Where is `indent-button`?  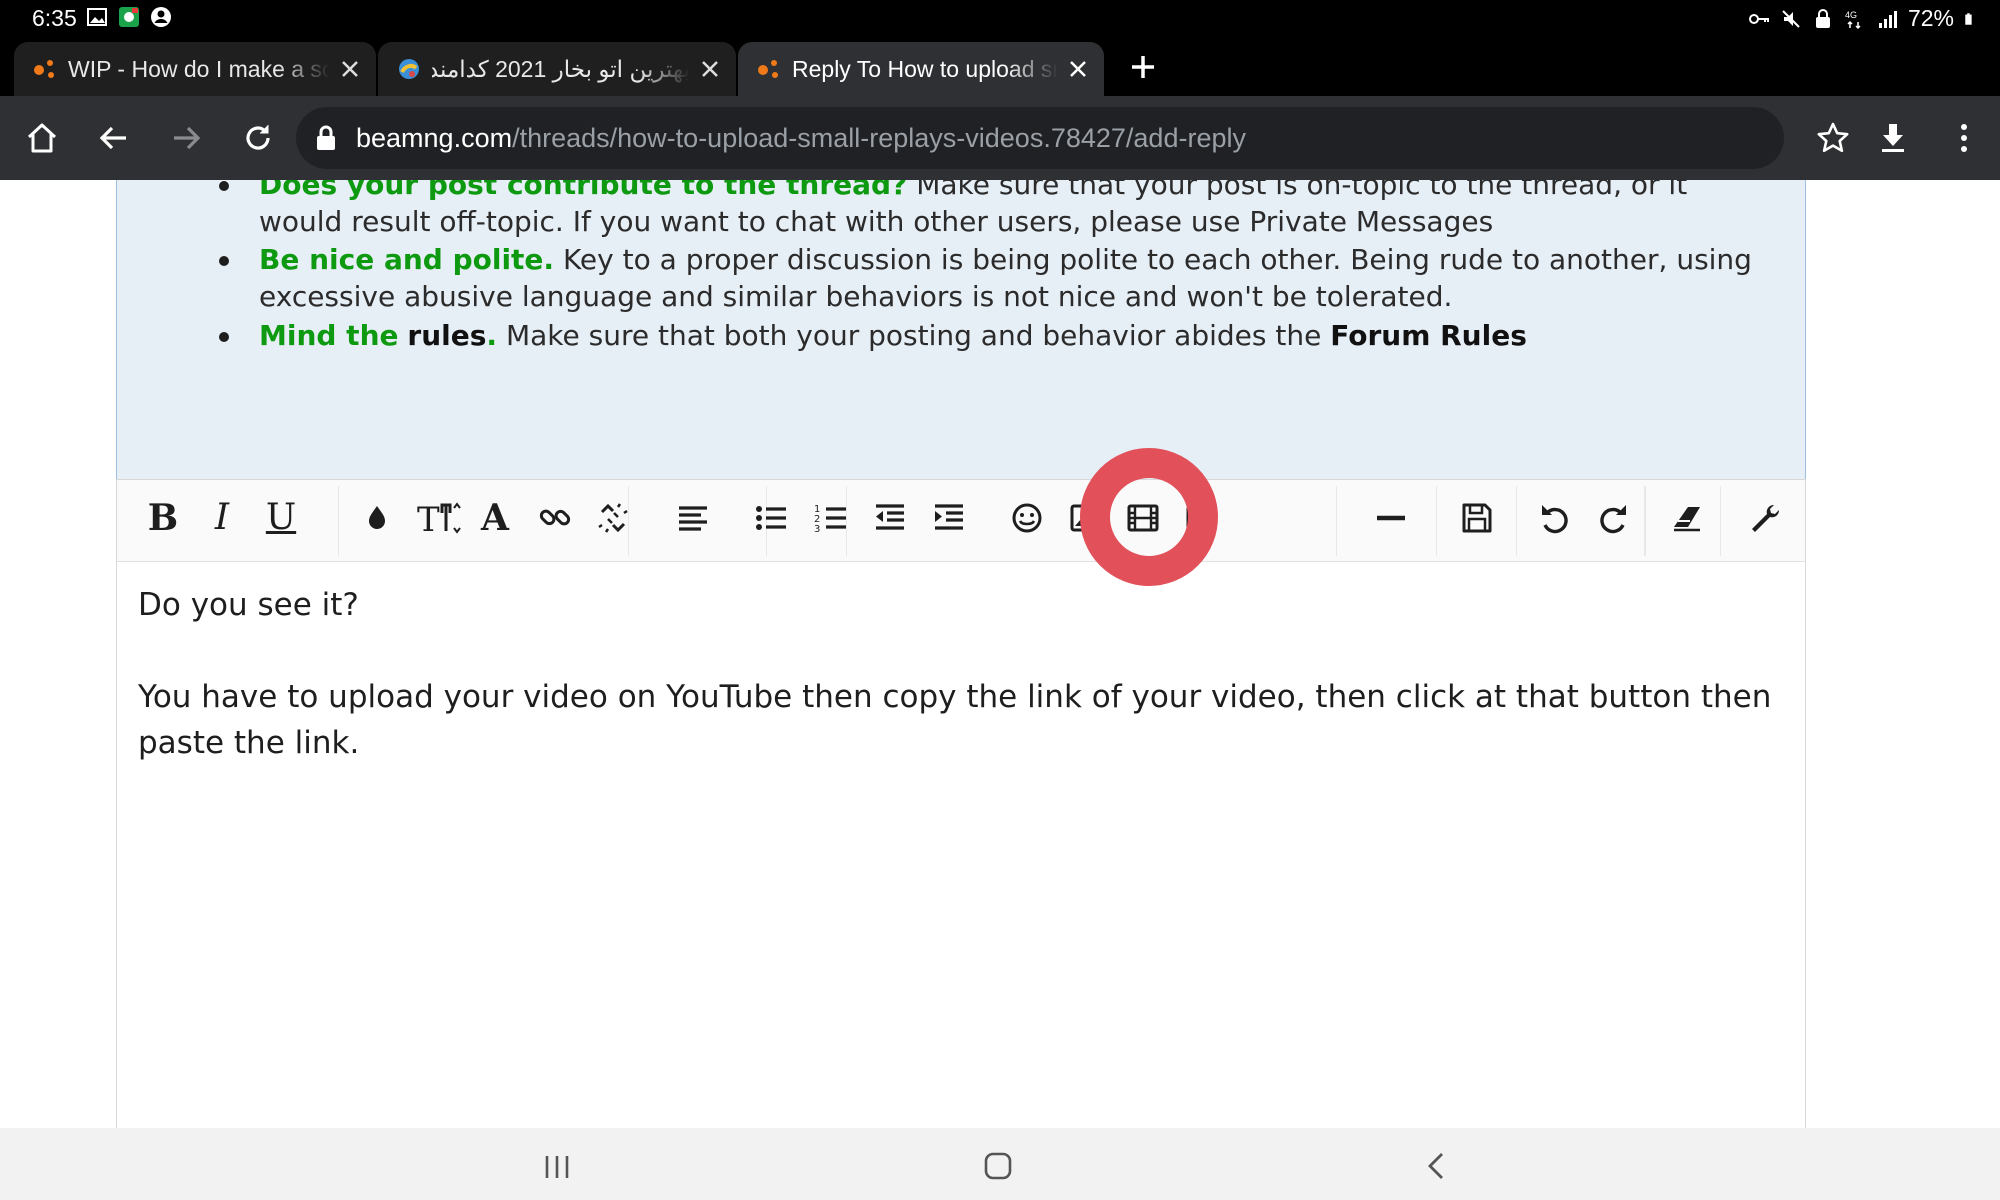 indent-button is located at coordinates (949, 518).